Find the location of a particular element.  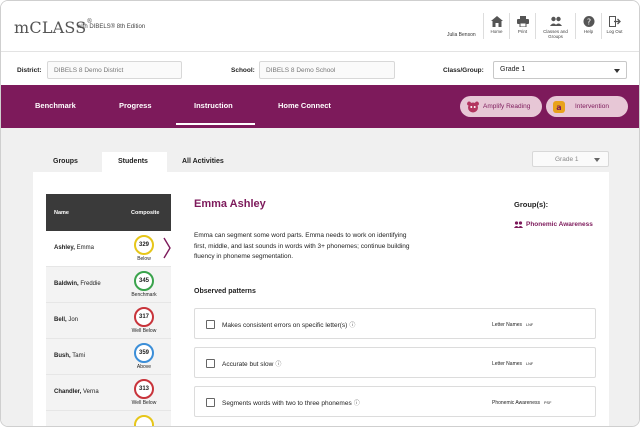

classes-groups-button: Classes and Groups is located at coordinates (555, 26).